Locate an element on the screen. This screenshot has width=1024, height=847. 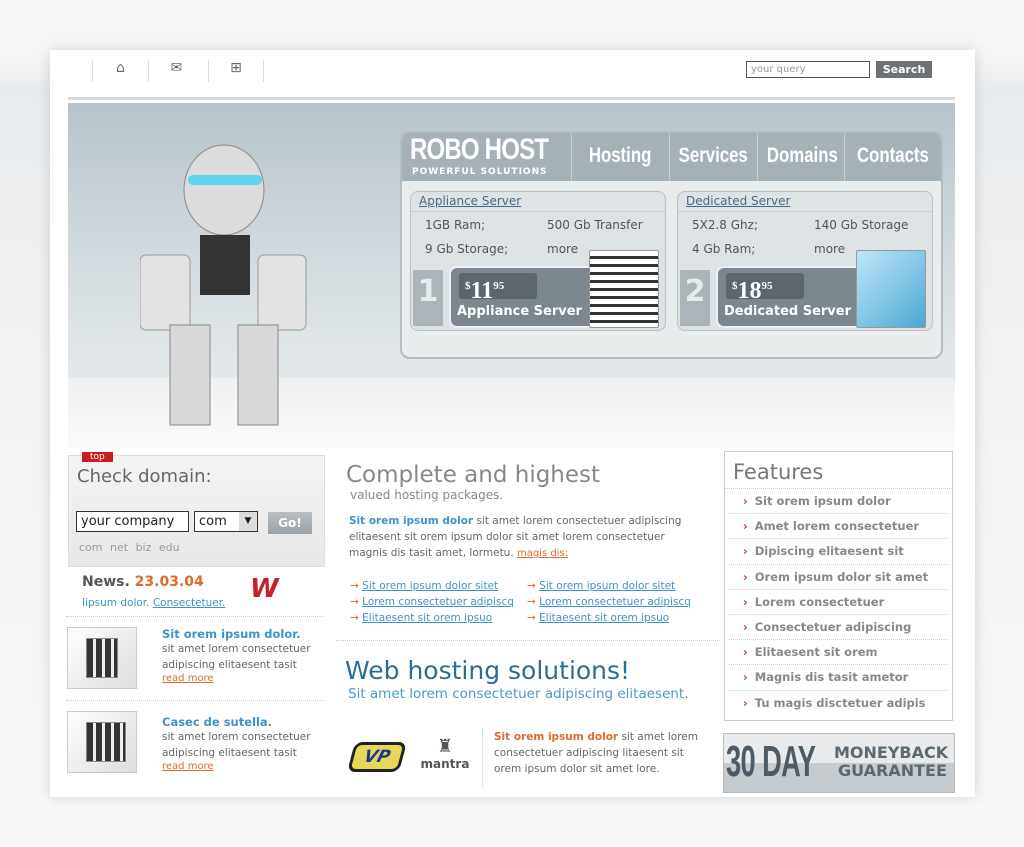
feature-item: › Sit orem ipsum dolor is located at coordinates (838, 502).